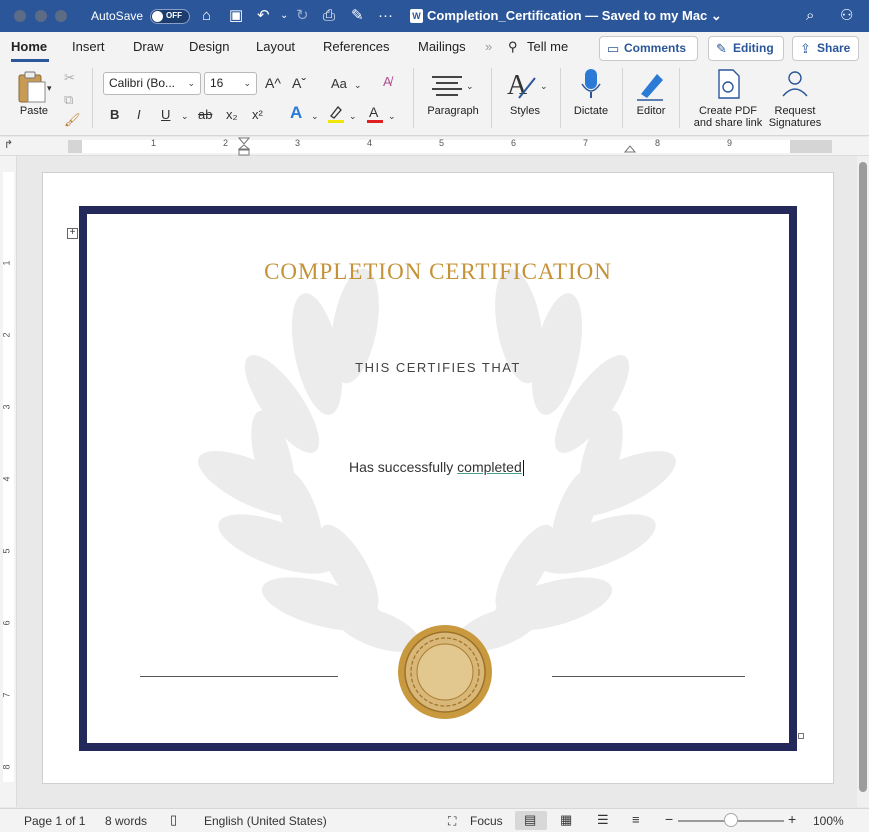 The width and height of the screenshot is (869, 832). What do you see at coordinates (795, 85) in the screenshot?
I see `signature-icon` at bounding box center [795, 85].